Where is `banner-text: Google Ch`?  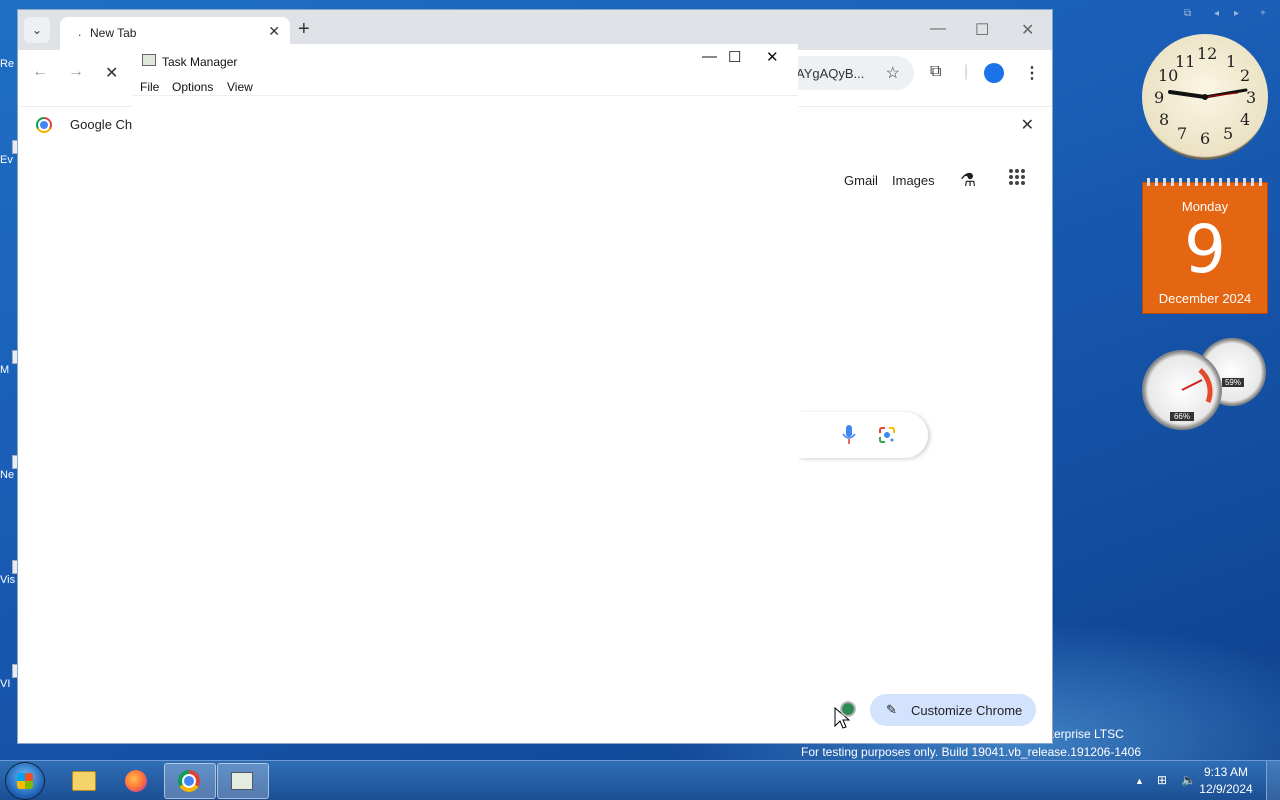 banner-text: Google Ch is located at coordinates (101, 124).